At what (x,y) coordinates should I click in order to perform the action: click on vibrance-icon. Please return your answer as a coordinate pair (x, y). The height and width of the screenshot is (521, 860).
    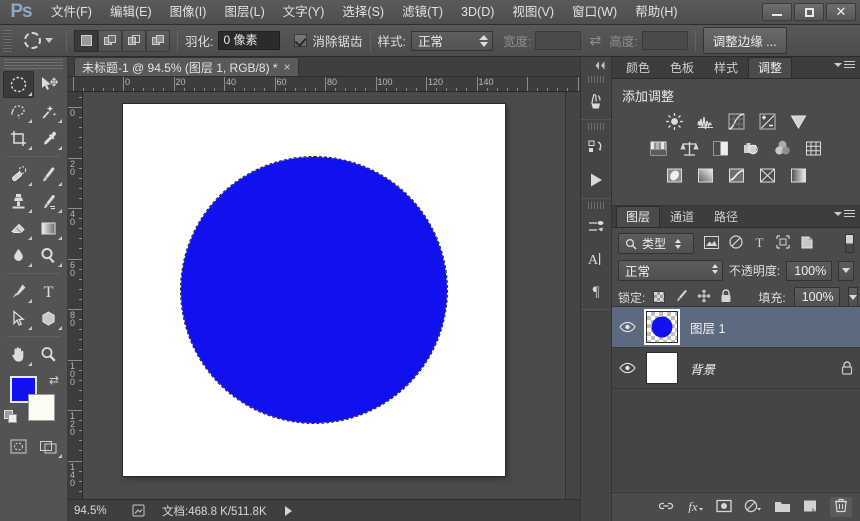
    Looking at the image, I should click on (798, 121).